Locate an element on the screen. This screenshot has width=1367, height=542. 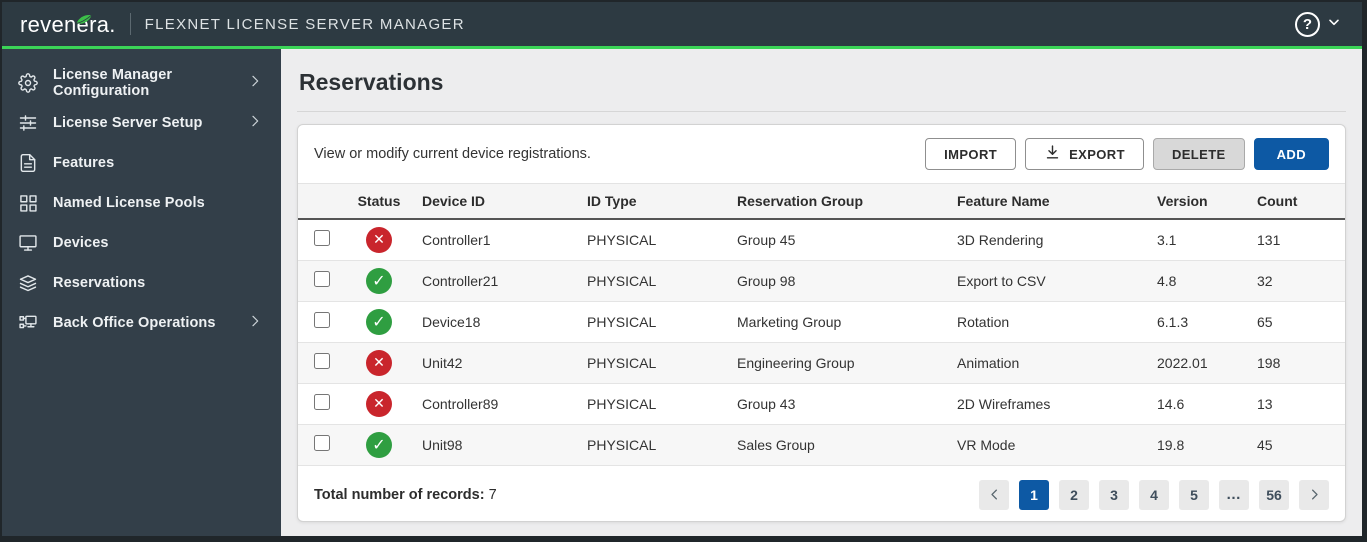
reservation-group-cell: Marketing Group is located at coordinates (839, 322).